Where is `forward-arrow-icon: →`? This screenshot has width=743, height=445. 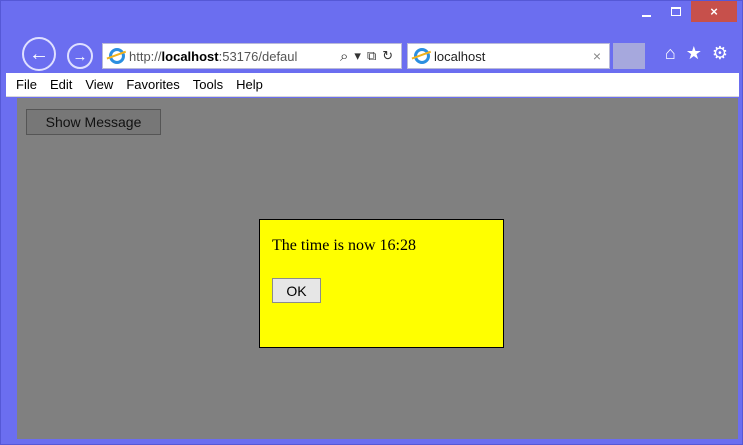 forward-arrow-icon: → is located at coordinates (80, 56).